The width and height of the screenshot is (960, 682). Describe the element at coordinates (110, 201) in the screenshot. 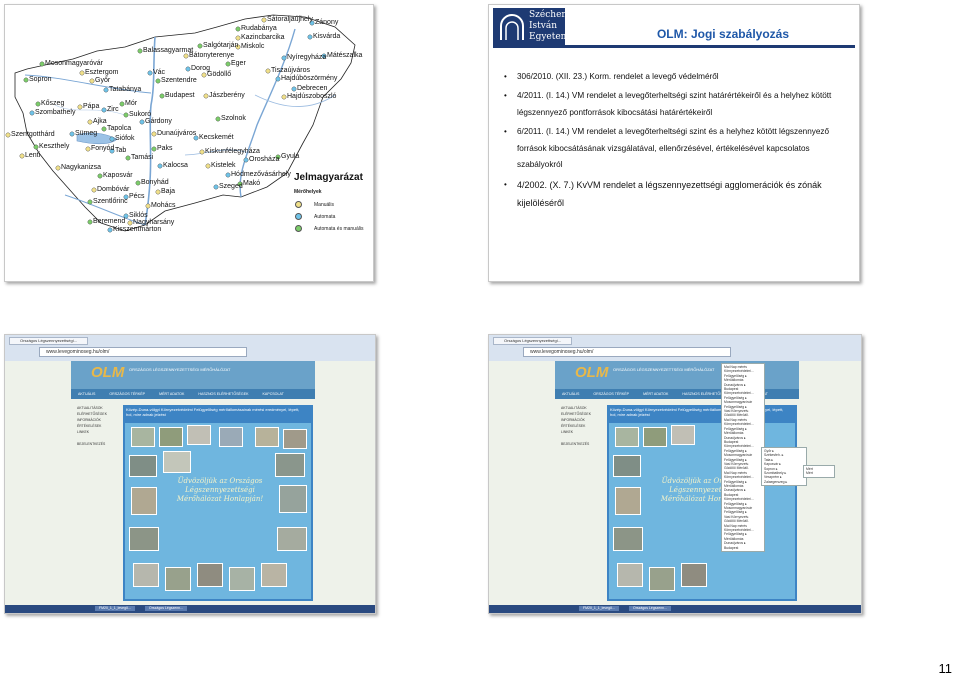

I see `city-label: Szentlőrinc` at that location.